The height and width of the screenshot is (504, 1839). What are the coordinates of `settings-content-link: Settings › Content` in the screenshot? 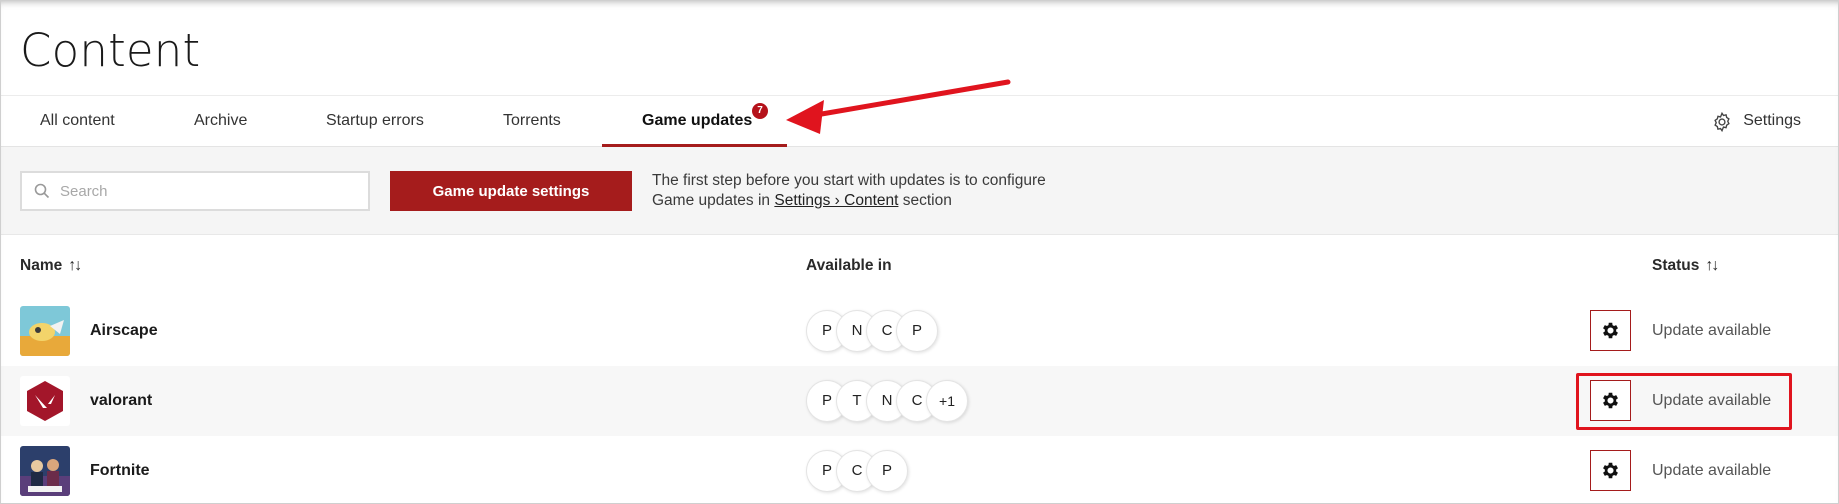 It's located at (836, 200).